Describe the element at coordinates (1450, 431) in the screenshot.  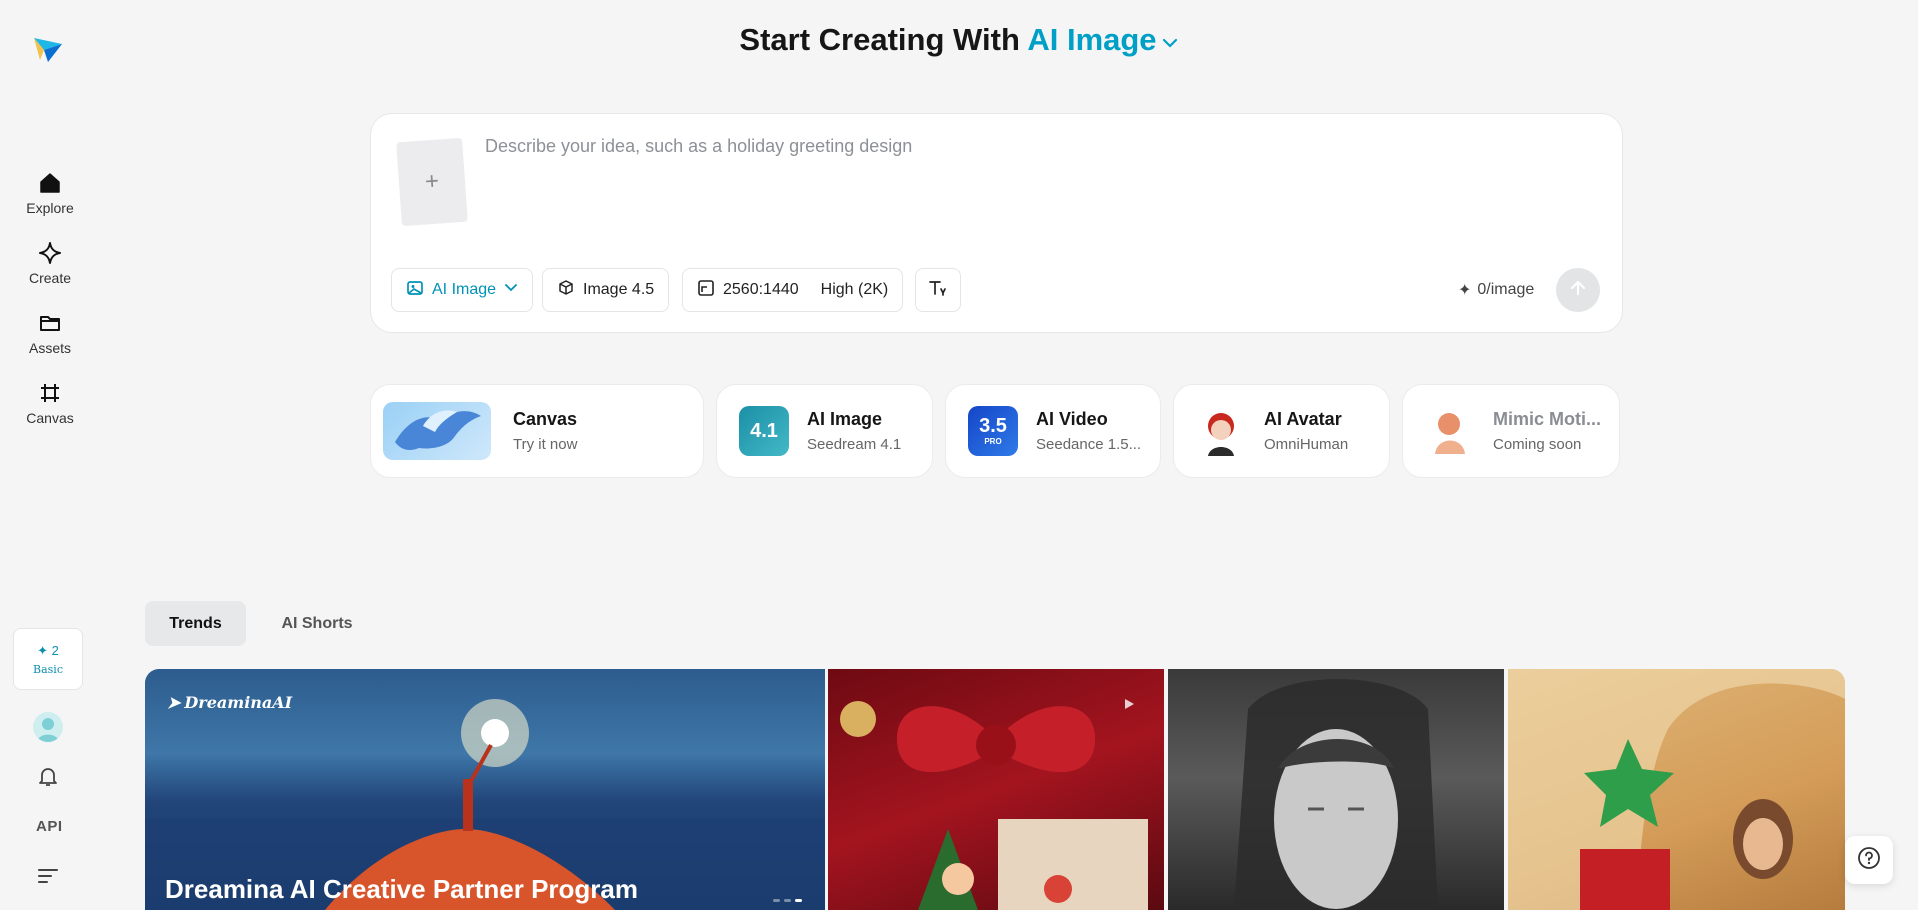
I see `mimic-thumbnail` at that location.